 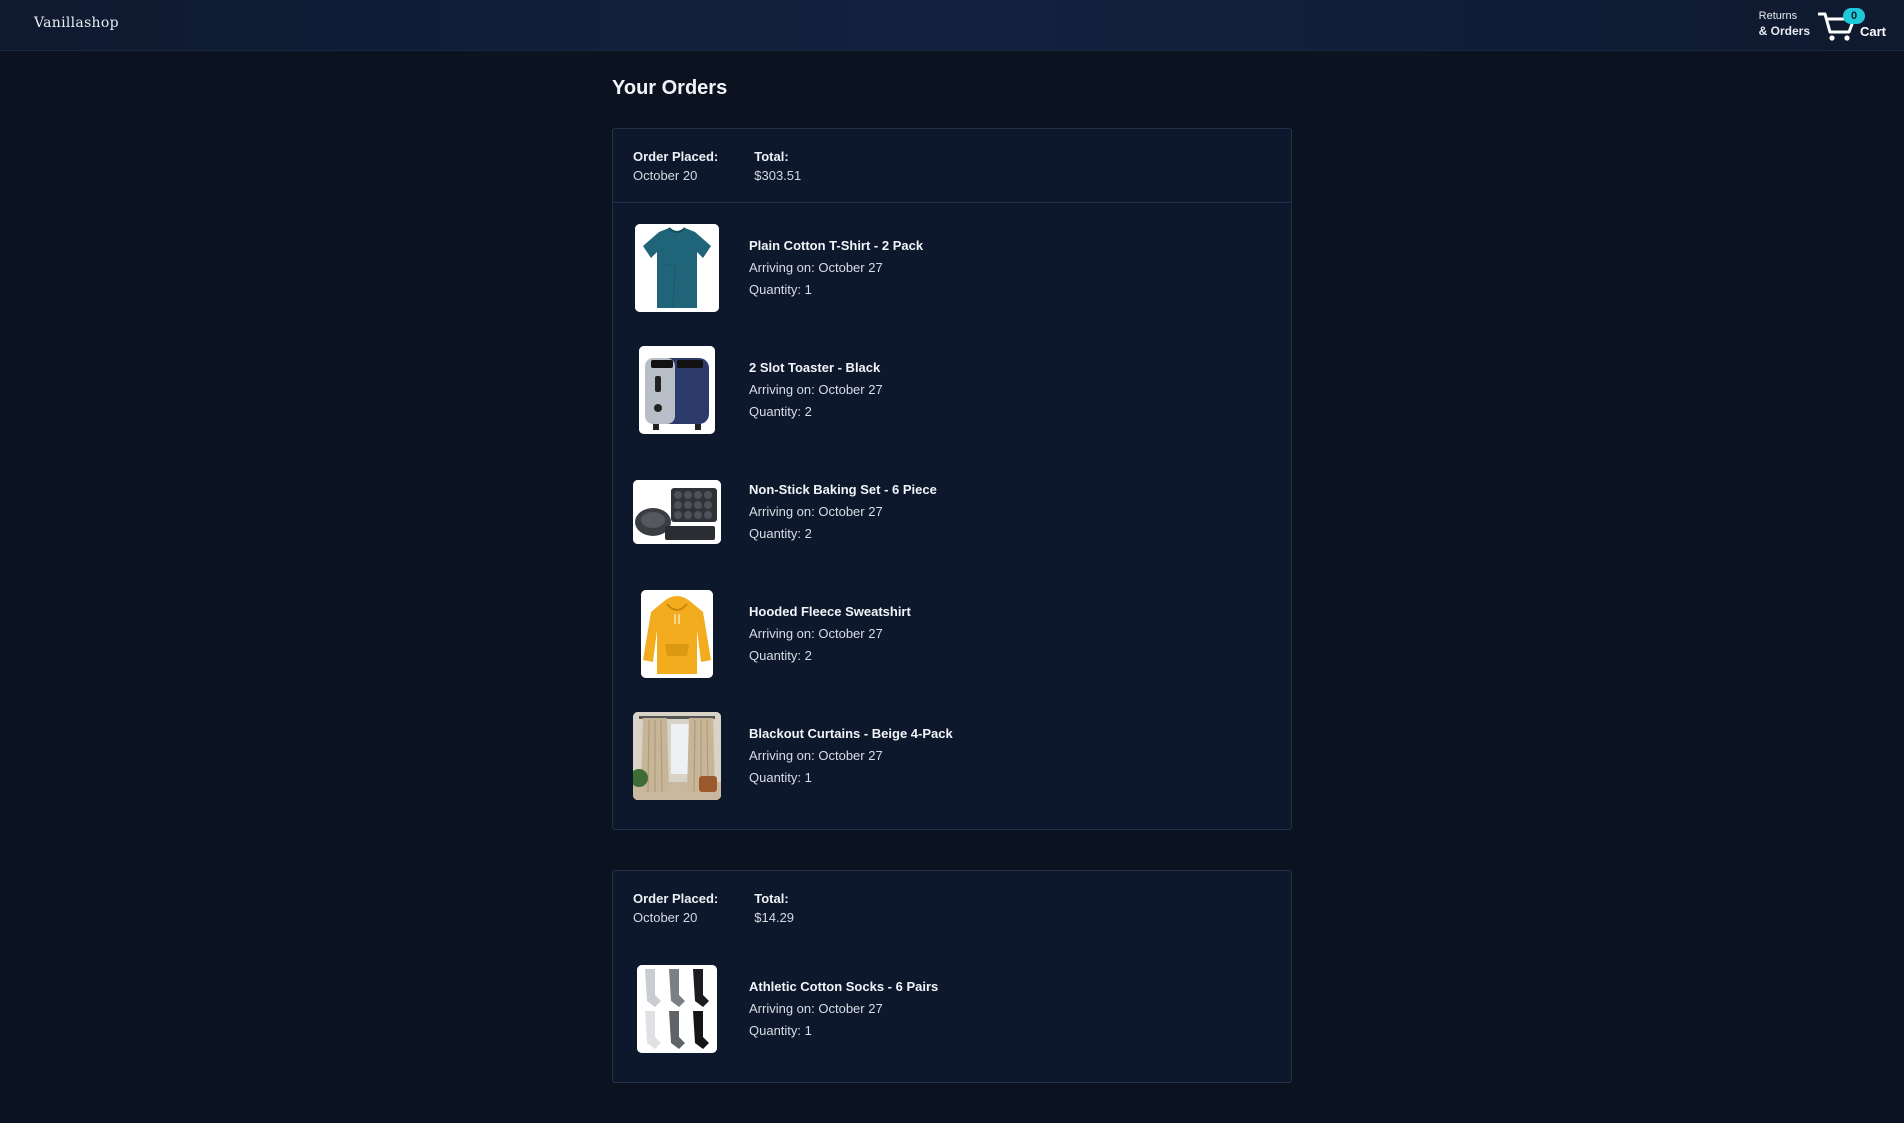 I want to click on orders-label: & Orders, so click(x=1784, y=31).